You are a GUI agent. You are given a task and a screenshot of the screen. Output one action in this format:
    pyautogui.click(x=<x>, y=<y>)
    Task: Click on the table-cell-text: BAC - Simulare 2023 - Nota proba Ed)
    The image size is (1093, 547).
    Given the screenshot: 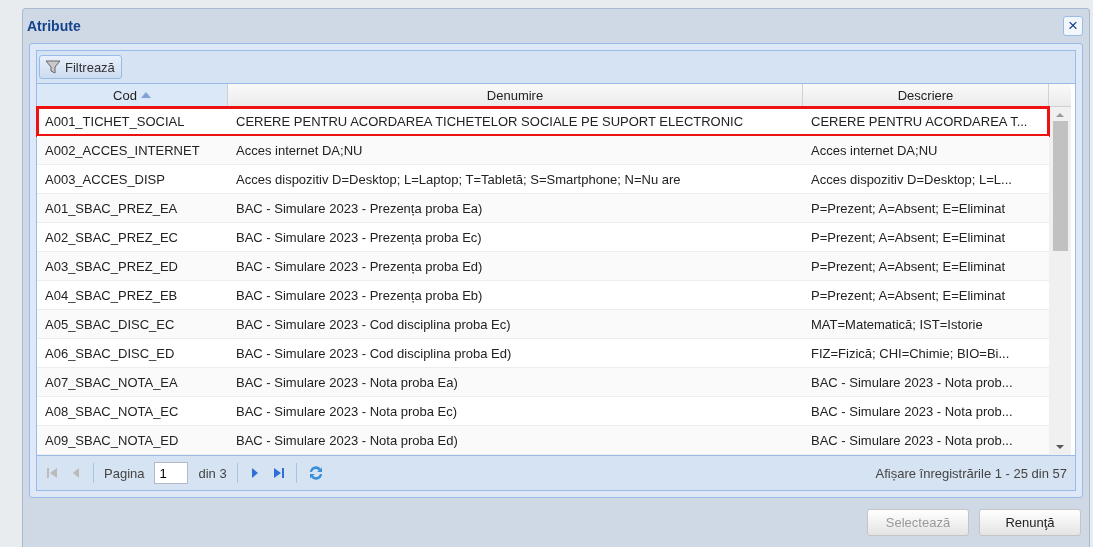 What is the action you would take?
    pyautogui.click(x=347, y=440)
    